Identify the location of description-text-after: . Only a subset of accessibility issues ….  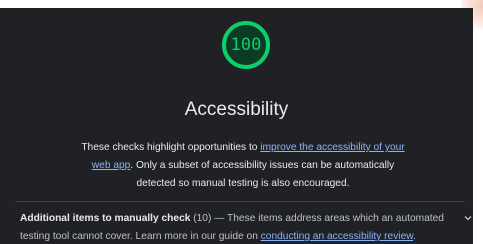
(262, 174).